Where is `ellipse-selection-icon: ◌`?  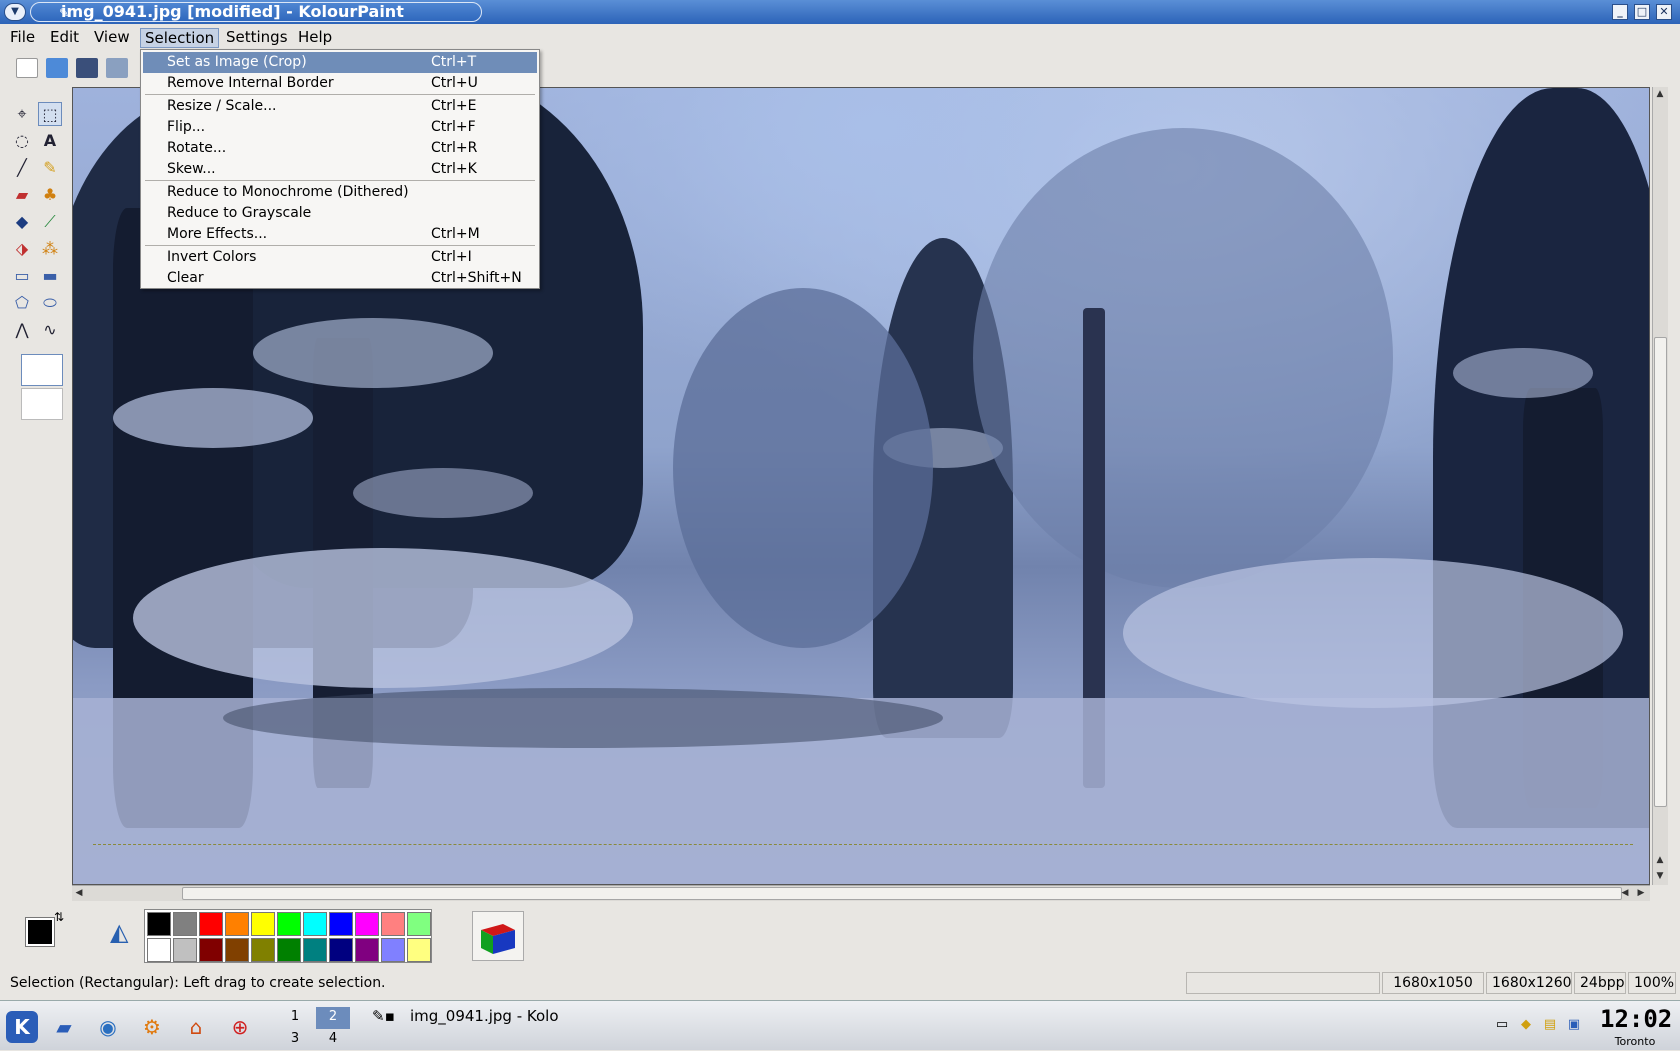 ellipse-selection-icon: ◌ is located at coordinates (22, 141).